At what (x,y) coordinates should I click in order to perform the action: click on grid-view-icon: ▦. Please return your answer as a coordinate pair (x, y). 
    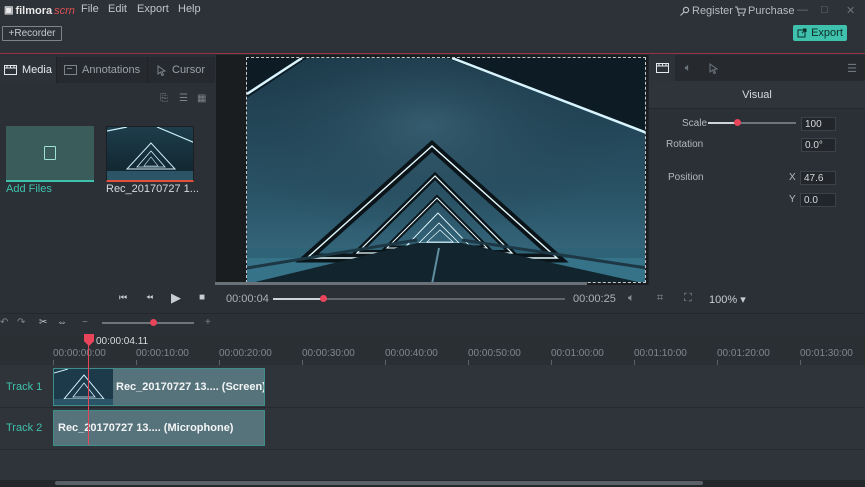
    Looking at the image, I should click on (201, 98).